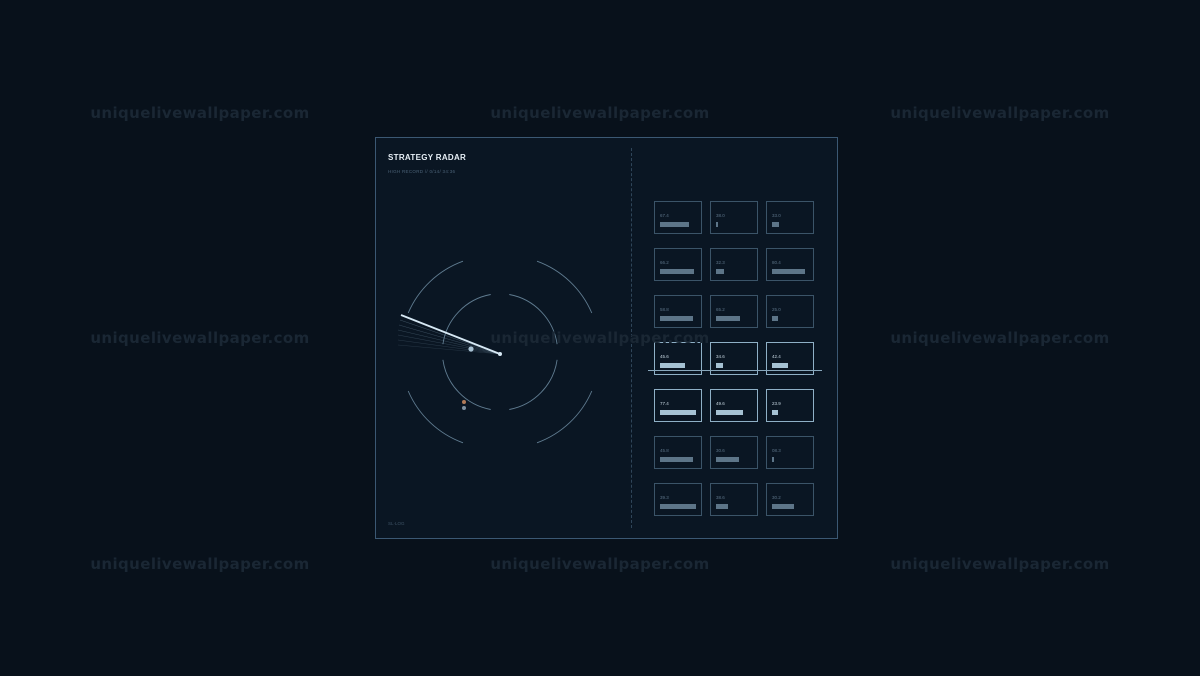 Image resolution: width=1200 pixels, height=676 pixels. Describe the element at coordinates (790, 452) in the screenshot. I see `metric-tile: 08.3` at that location.